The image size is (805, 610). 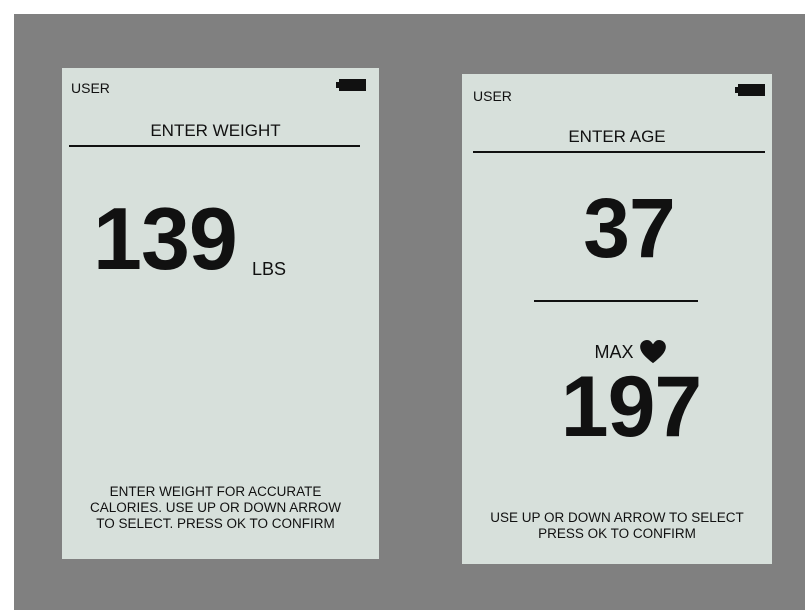 I want to click on instructions-line: CALORIES. USE UP OR DOWN ARROW, so click(x=215, y=507).